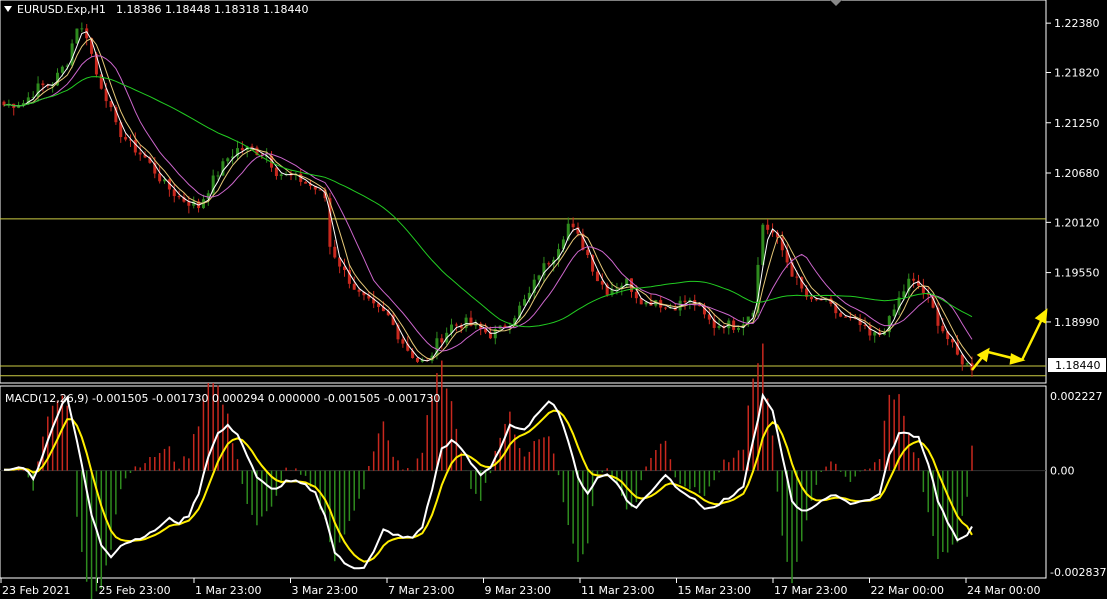  Describe the element at coordinates (1077, 123) in the screenshot. I see `price-axis-label: 1.21250` at that location.